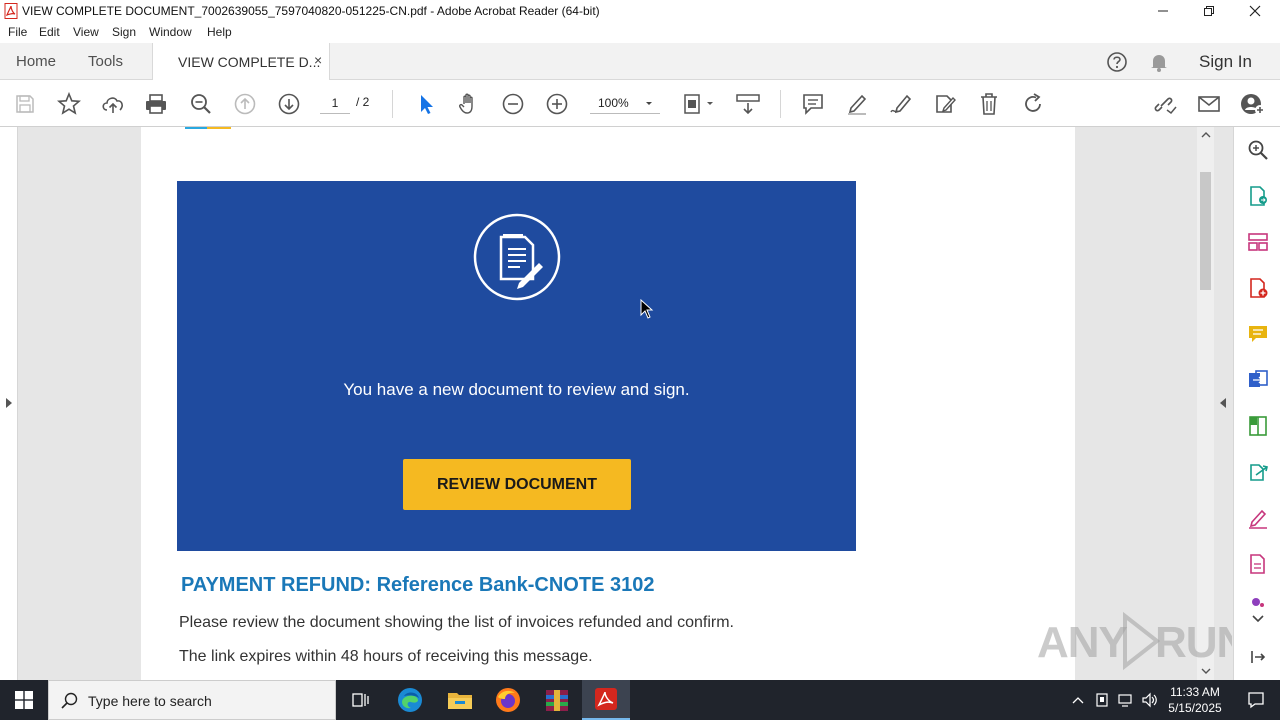 Image resolution: width=1280 pixels, height=720 pixels. What do you see at coordinates (1033, 104) in the screenshot?
I see `rotate-icon` at bounding box center [1033, 104].